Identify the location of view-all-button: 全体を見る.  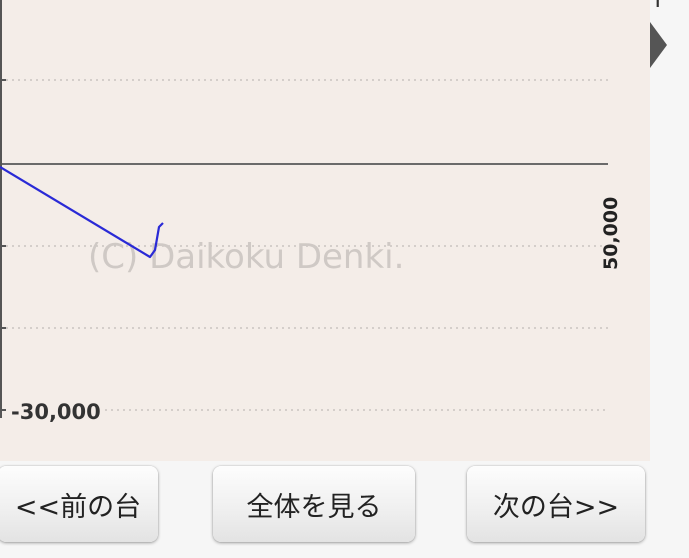
(314, 504).